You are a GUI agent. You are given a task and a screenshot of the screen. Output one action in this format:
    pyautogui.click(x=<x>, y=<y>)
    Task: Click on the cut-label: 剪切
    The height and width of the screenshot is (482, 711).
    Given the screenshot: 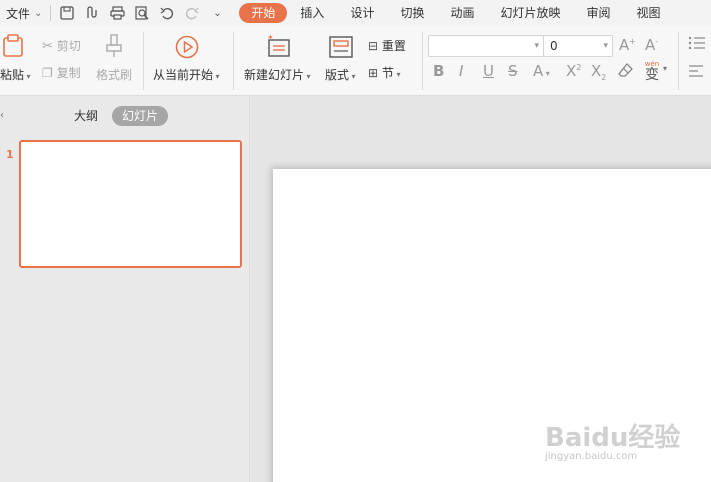 What is the action you would take?
    pyautogui.click(x=68, y=46)
    